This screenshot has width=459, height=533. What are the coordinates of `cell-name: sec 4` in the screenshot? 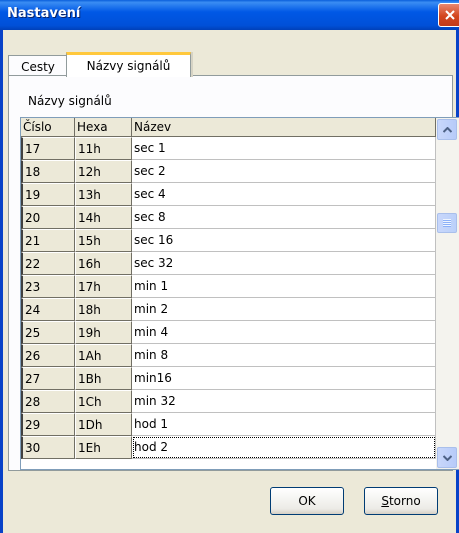 It's located at (284, 194).